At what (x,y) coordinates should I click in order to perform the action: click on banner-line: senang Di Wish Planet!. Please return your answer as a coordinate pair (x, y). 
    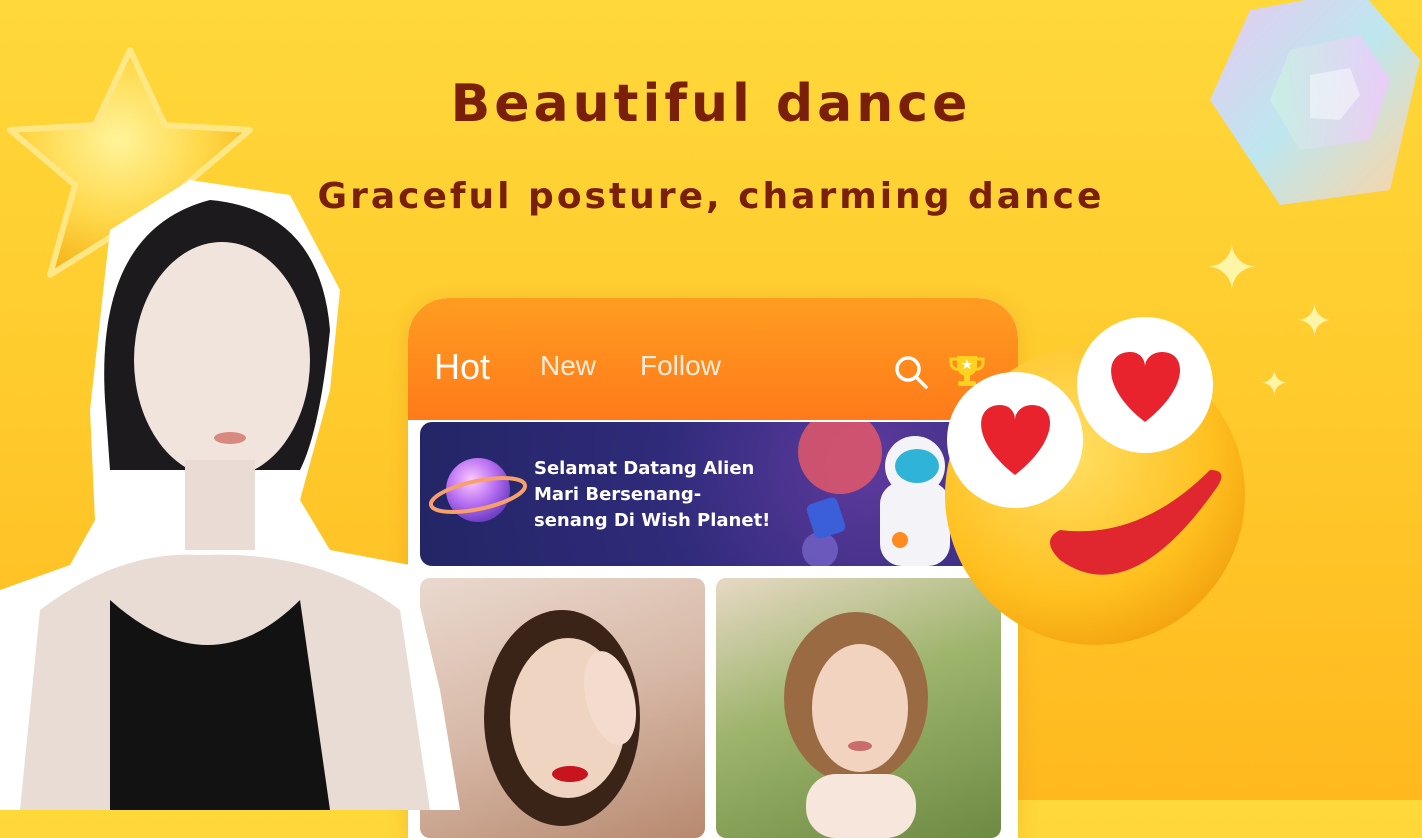
    Looking at the image, I should click on (652, 520).